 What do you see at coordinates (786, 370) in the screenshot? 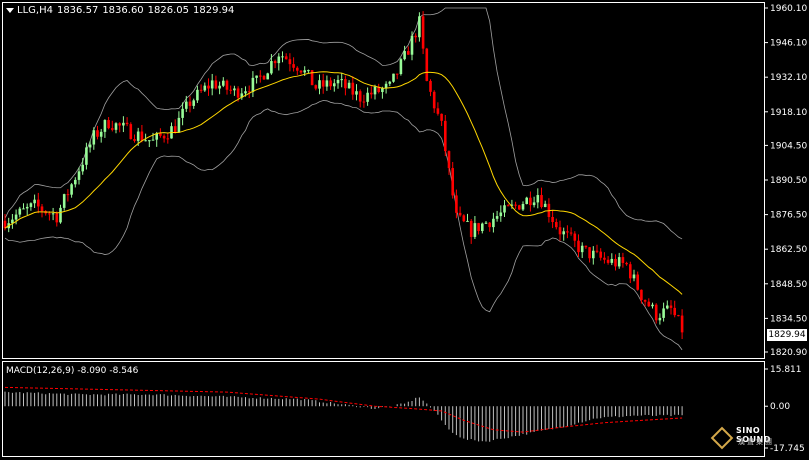
I see `macd-tick-label: 15.811` at bounding box center [786, 370].